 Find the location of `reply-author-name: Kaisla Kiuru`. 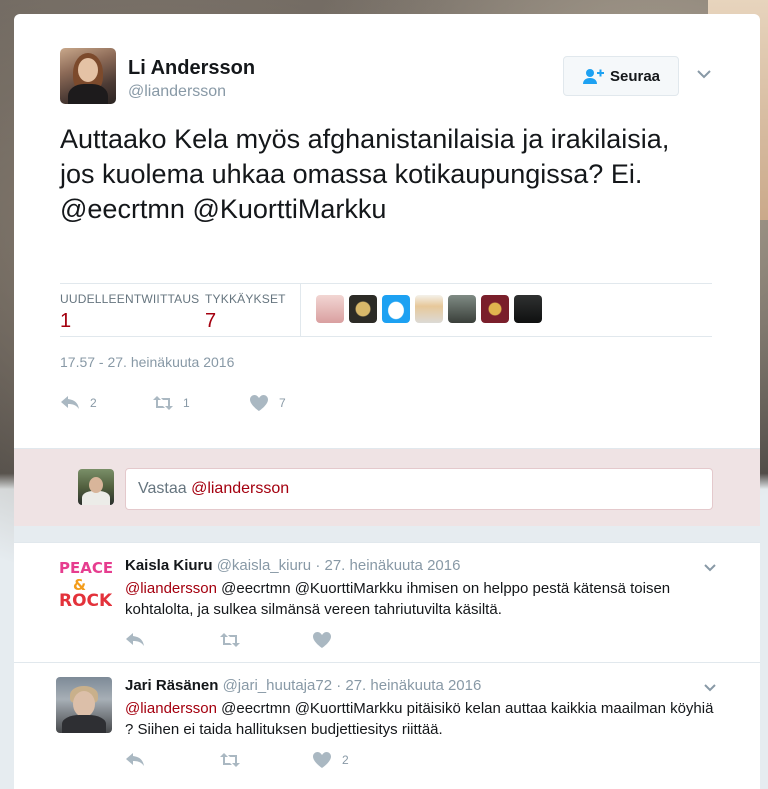

reply-author-name: Kaisla Kiuru is located at coordinates (169, 565).